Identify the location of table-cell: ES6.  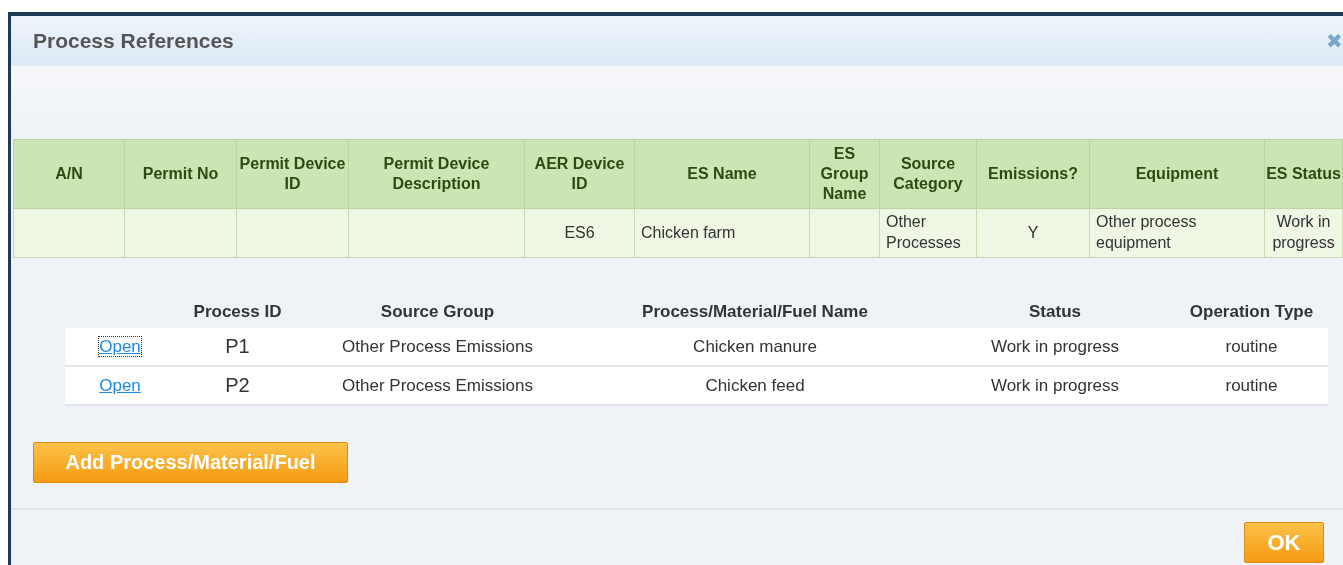
(579, 233).